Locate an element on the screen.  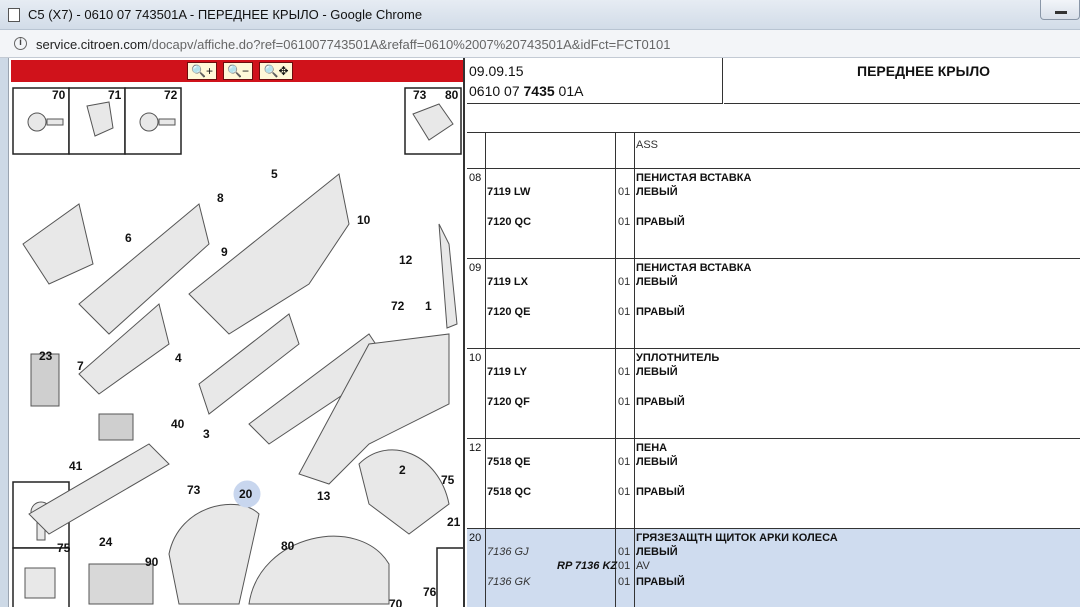
part-code: 7136 GK is located at coordinates (508, 582).